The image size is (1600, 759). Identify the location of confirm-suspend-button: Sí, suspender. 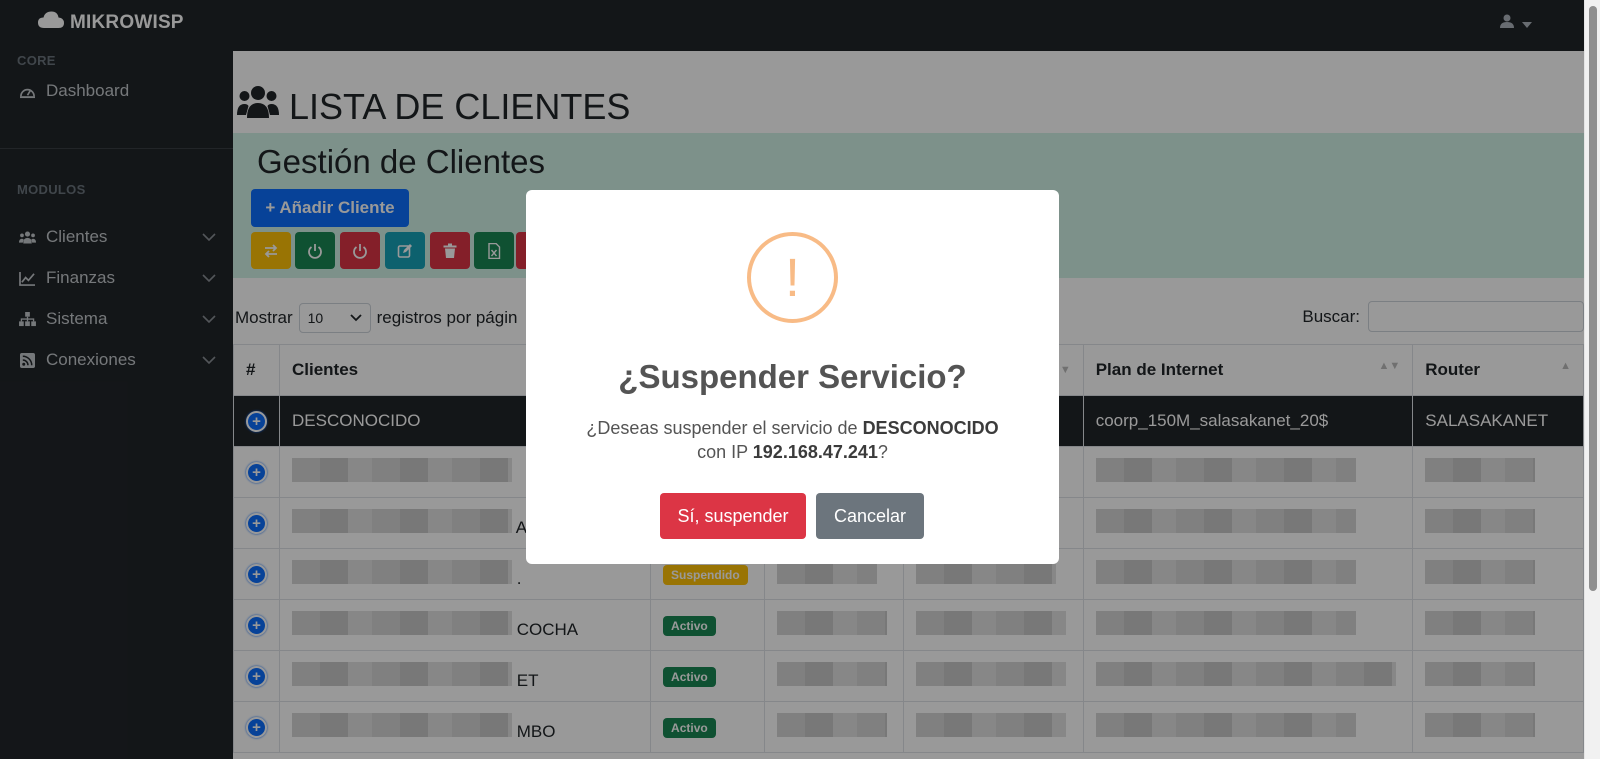
(733, 516).